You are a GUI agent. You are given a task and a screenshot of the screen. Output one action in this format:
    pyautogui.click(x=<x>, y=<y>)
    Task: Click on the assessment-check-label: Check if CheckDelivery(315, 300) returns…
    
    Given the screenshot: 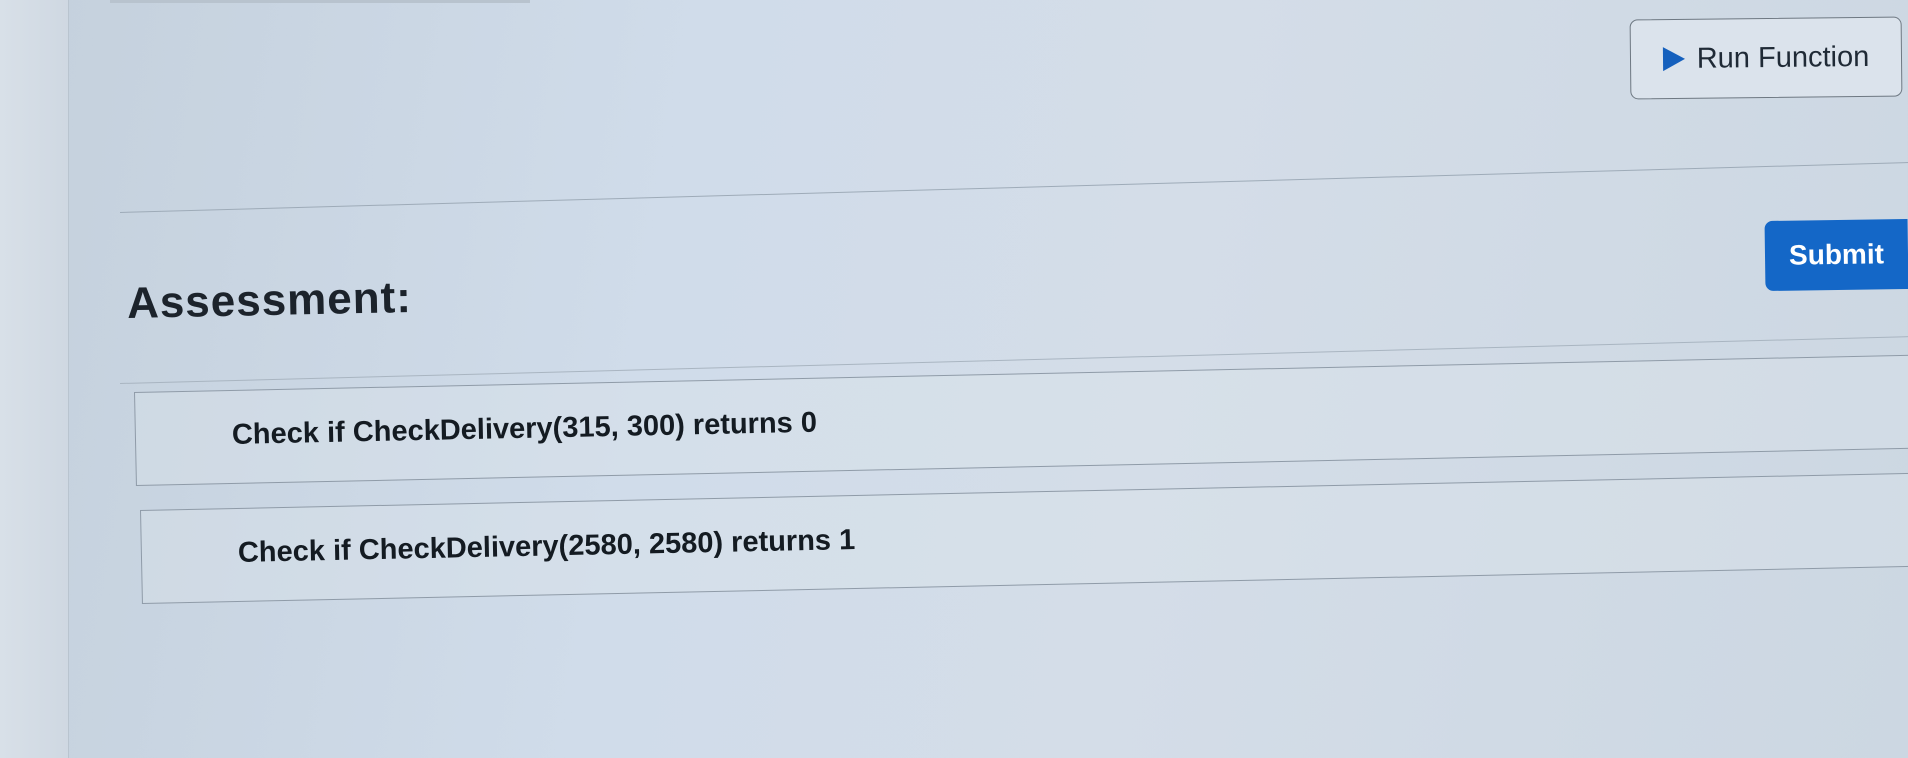 What is the action you would take?
    pyautogui.click(x=524, y=428)
    